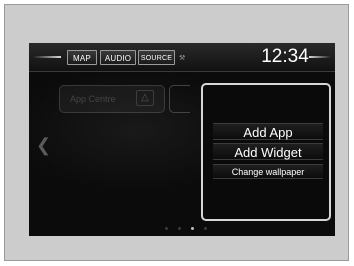 This screenshot has height=266, width=354. I want to click on app-centre-icon: △, so click(145, 98).